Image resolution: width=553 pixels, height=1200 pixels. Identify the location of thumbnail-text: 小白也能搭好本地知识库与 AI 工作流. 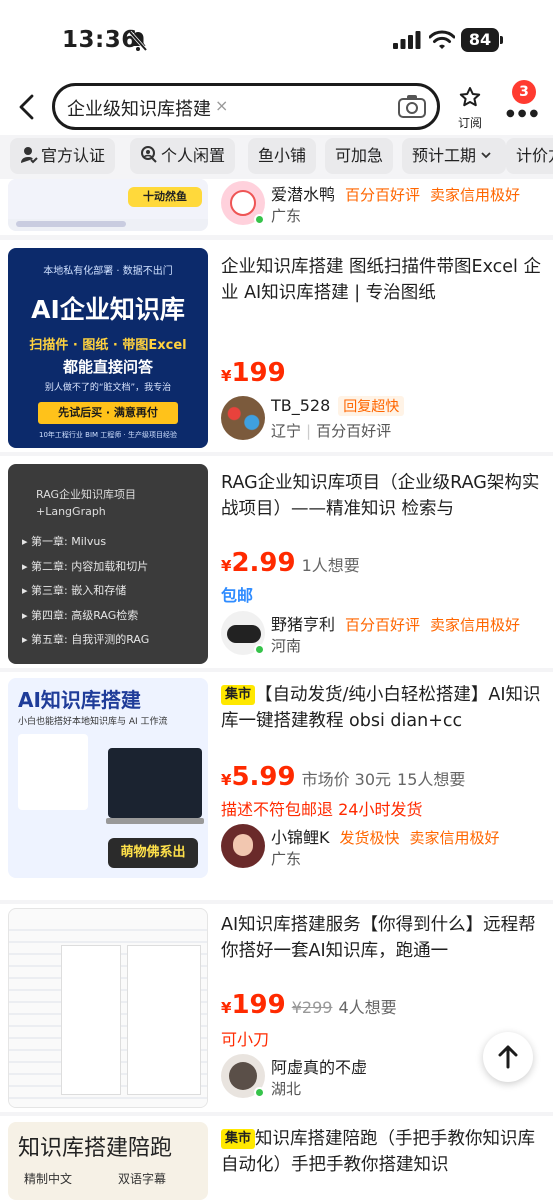
(93, 722).